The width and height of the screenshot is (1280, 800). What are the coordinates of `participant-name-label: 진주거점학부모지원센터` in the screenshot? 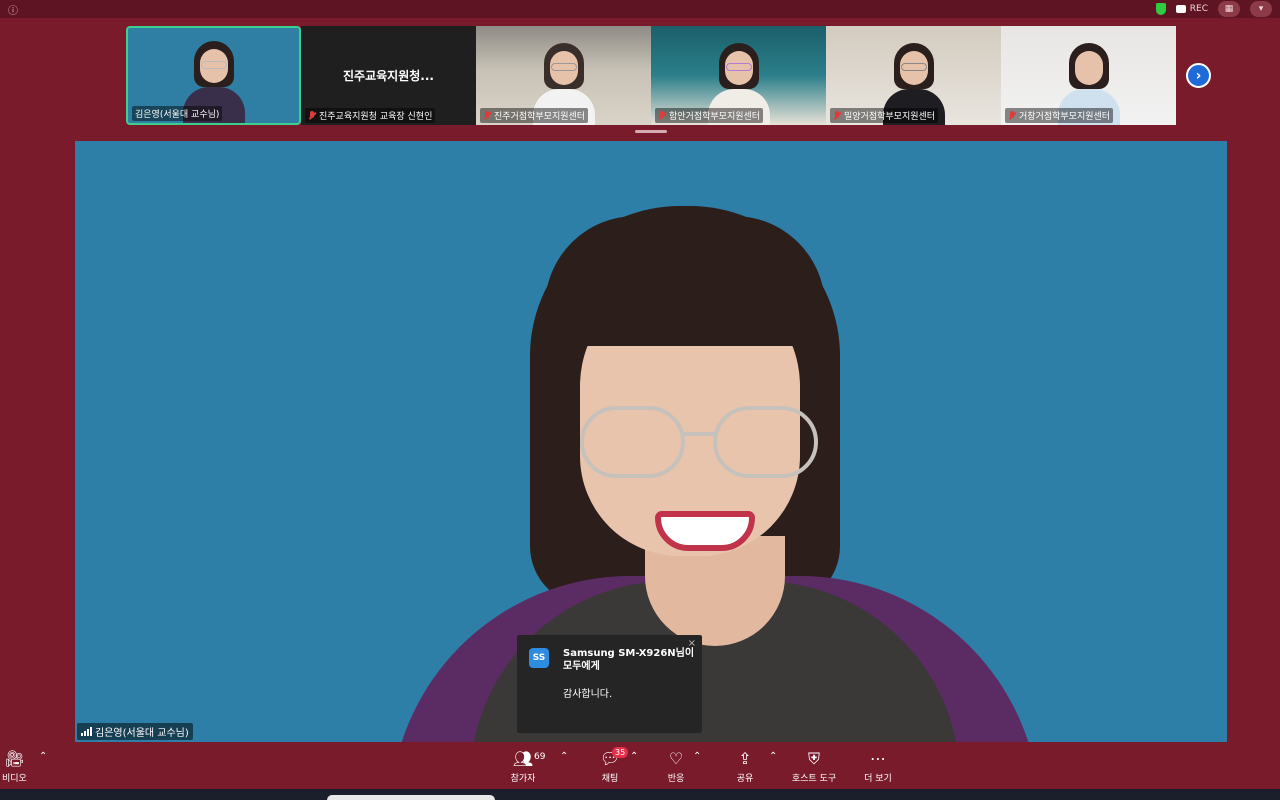 It's located at (534, 115).